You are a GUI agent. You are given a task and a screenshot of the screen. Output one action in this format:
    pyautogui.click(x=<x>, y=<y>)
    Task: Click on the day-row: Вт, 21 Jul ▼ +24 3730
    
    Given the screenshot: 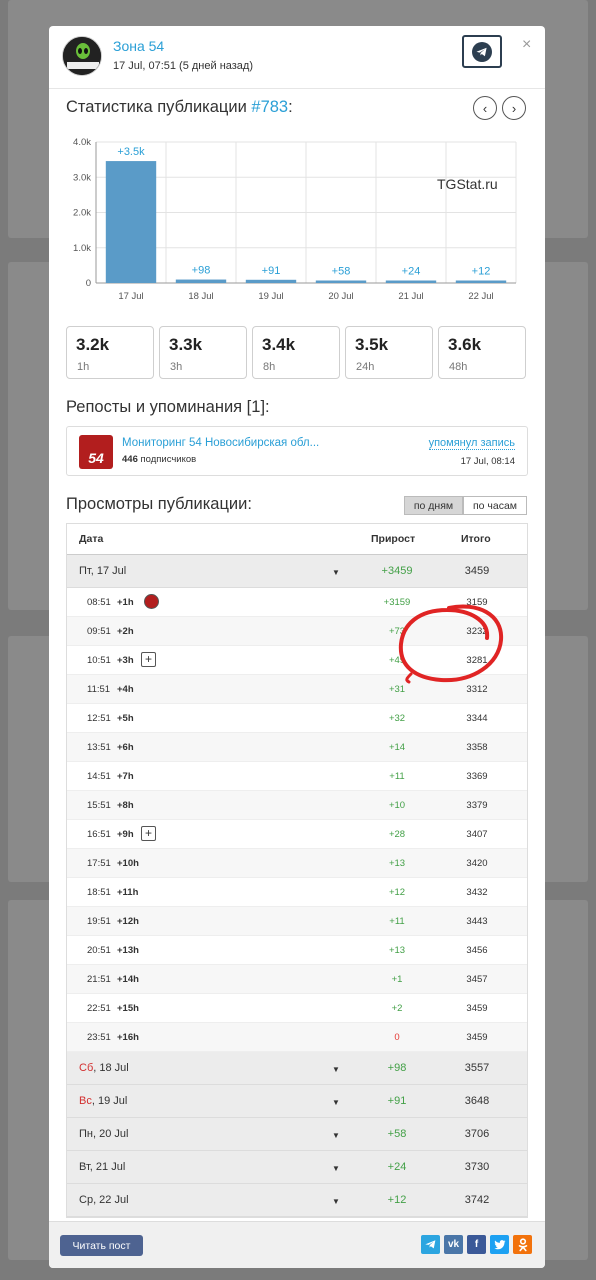 What is the action you would take?
    pyautogui.click(x=297, y=1167)
    